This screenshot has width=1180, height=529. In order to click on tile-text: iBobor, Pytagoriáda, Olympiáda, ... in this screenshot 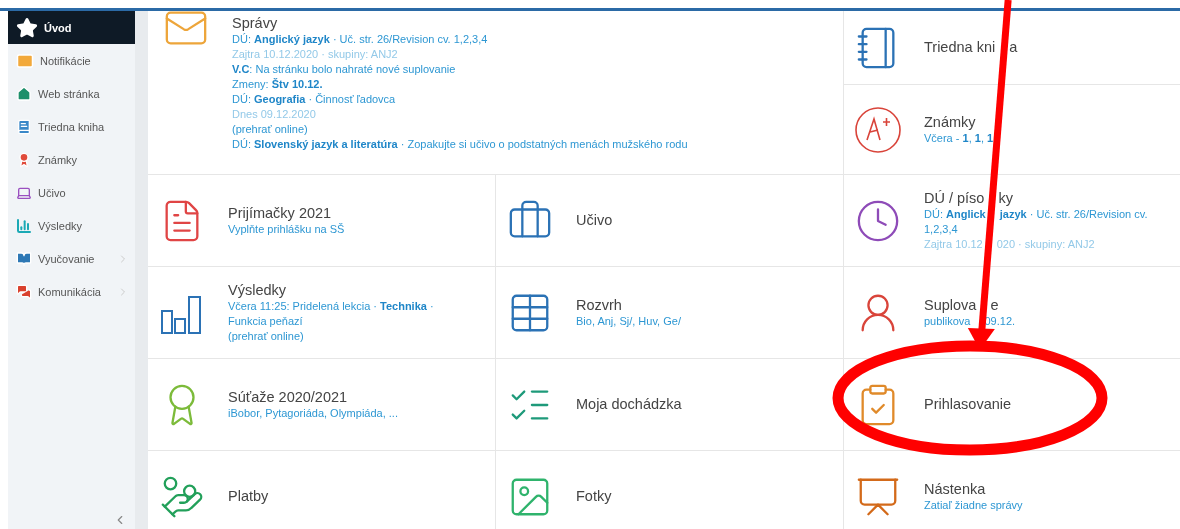, I will do `click(313, 413)`.